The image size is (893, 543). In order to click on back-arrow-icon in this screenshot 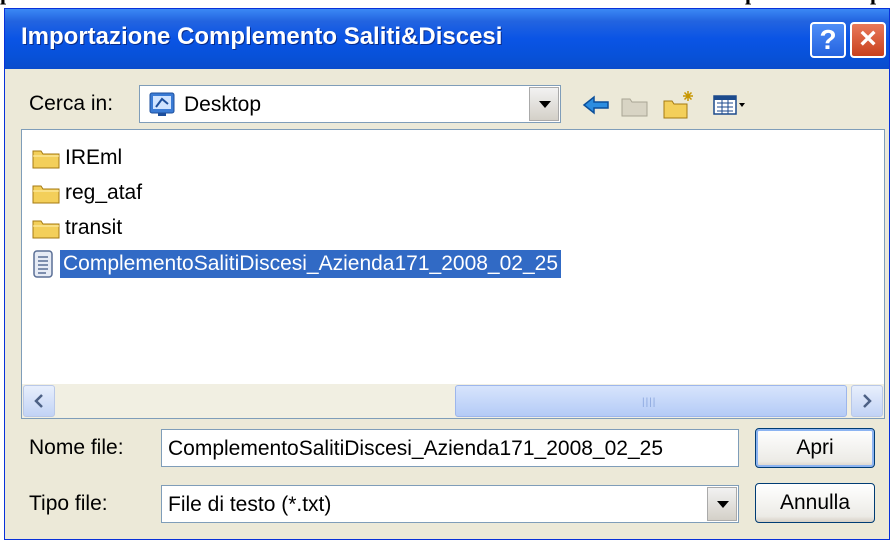, I will do `click(596, 105)`.